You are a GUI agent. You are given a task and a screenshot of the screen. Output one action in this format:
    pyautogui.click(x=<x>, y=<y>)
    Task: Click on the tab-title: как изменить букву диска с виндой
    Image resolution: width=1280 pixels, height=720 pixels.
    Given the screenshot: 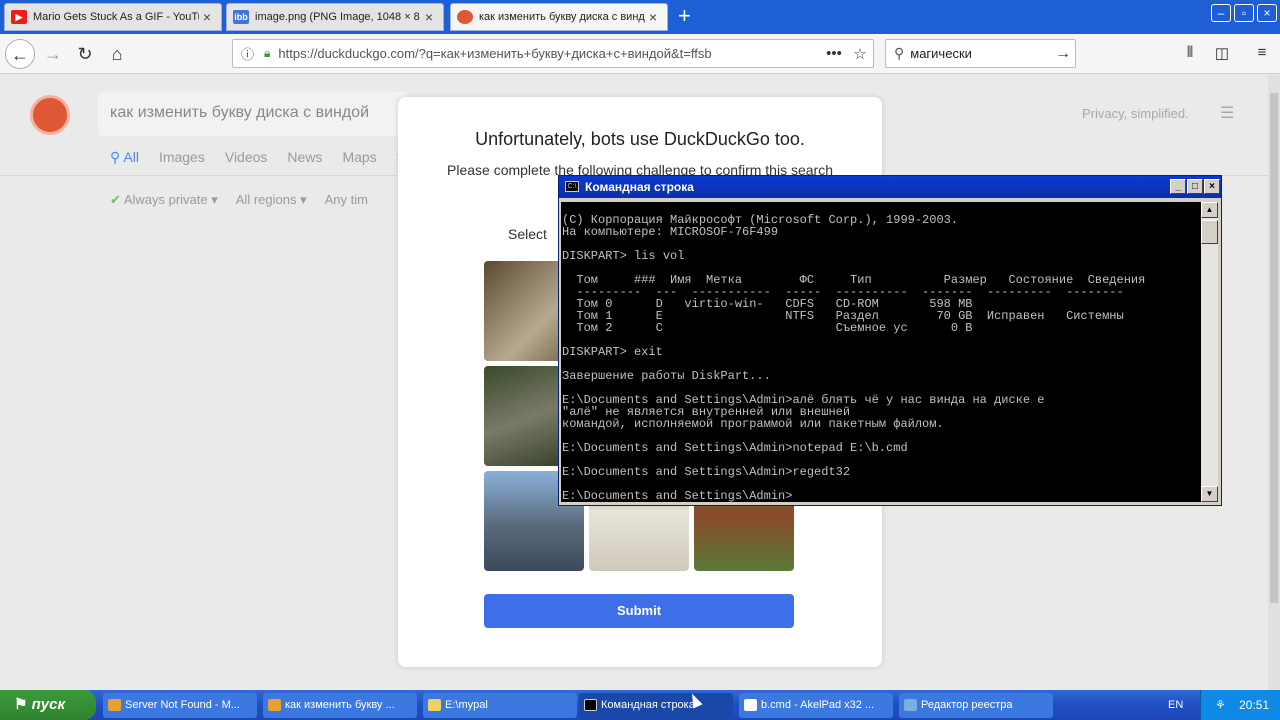 What is the action you would take?
    pyautogui.click(x=562, y=17)
    